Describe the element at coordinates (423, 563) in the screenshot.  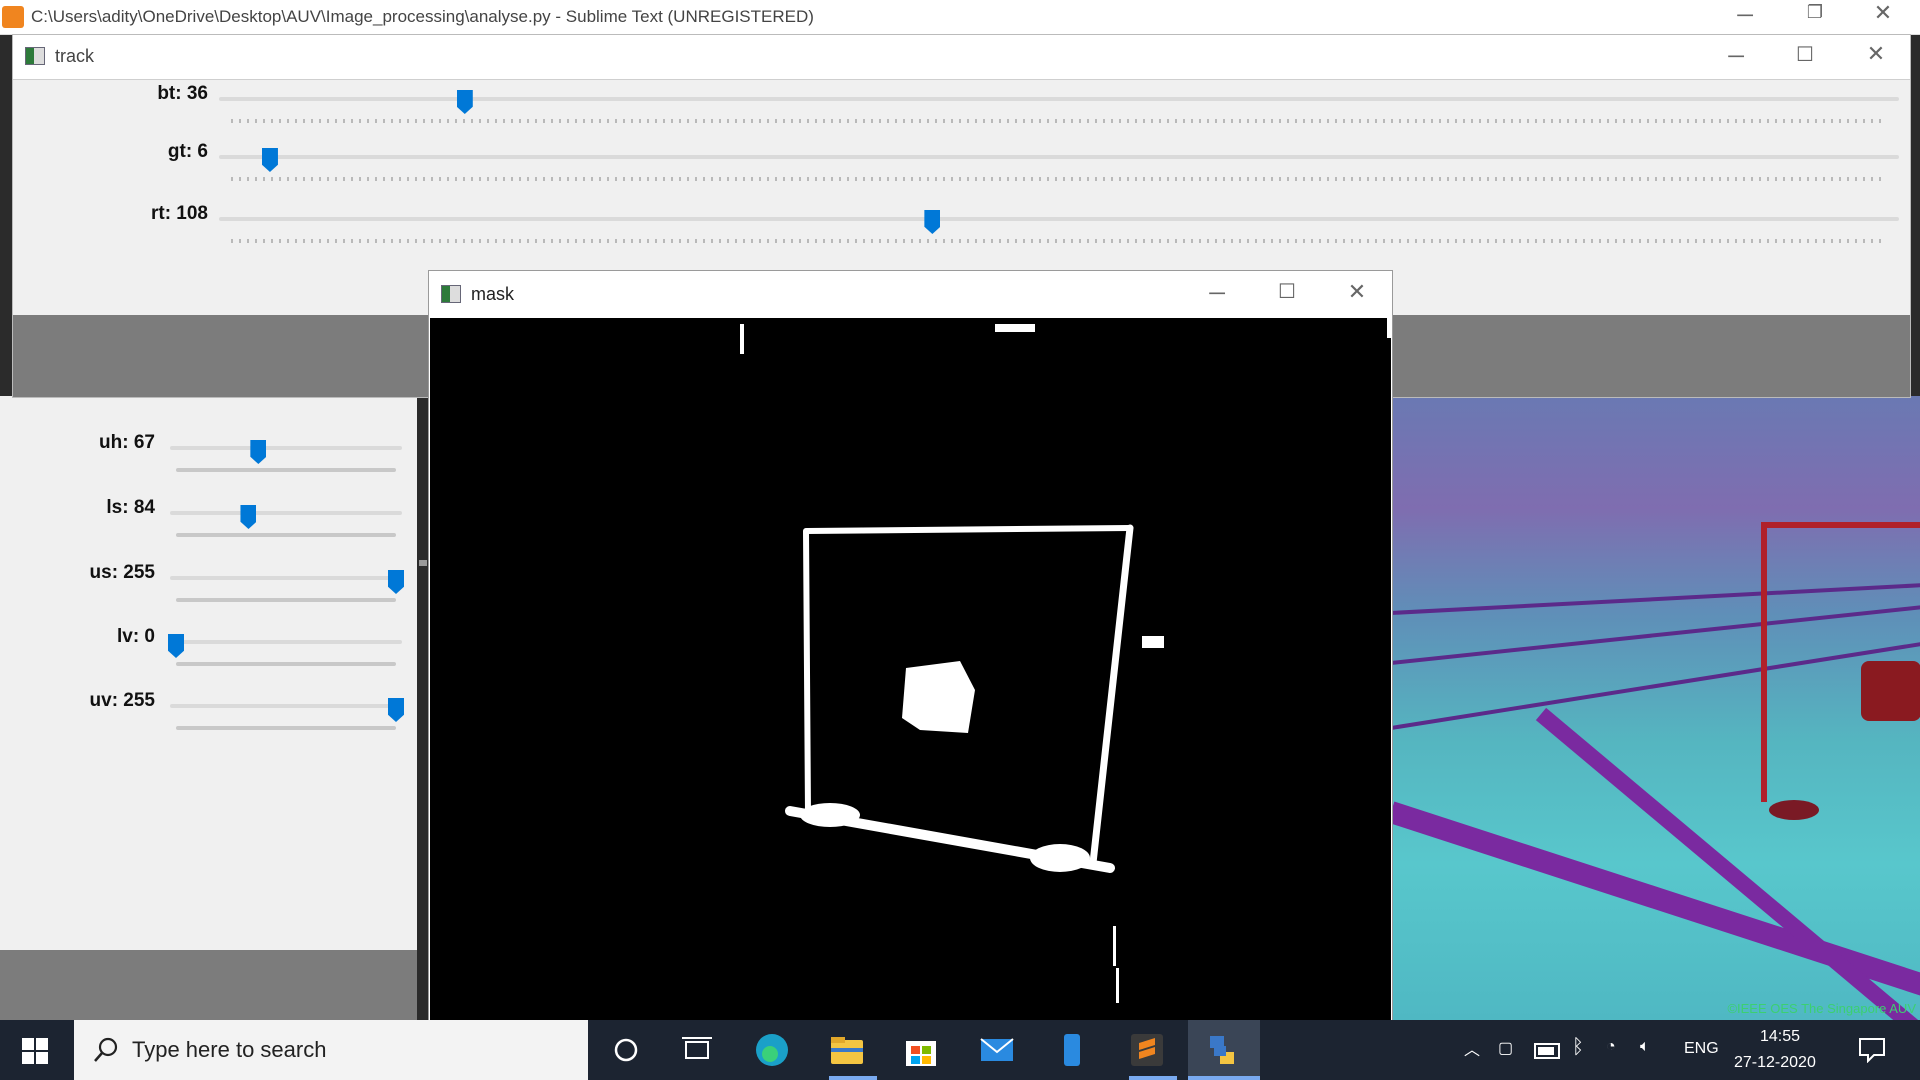
I see `scrollbar-thumb` at that location.